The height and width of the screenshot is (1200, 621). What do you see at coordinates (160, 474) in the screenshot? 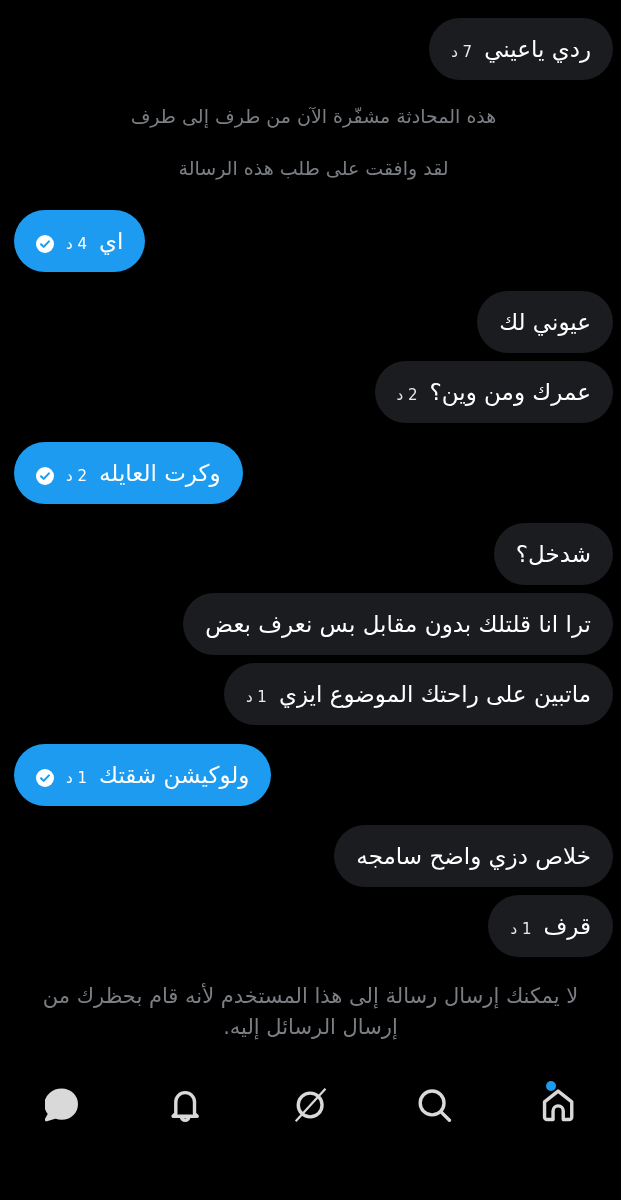
I see `message-text: وكرت العايله` at bounding box center [160, 474].